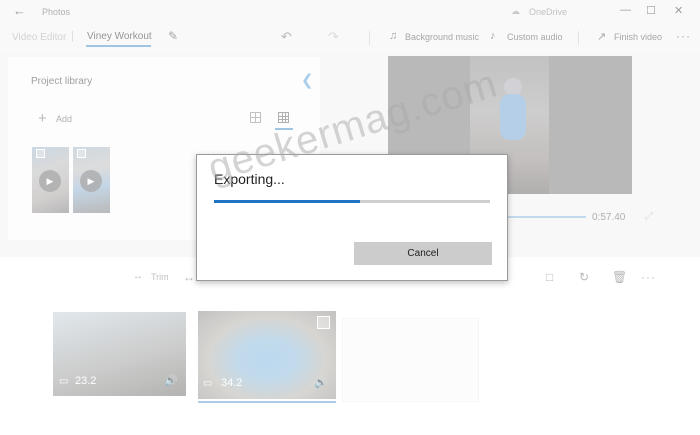 This screenshot has width=700, height=435. I want to click on export-progress-bar, so click(352, 201).